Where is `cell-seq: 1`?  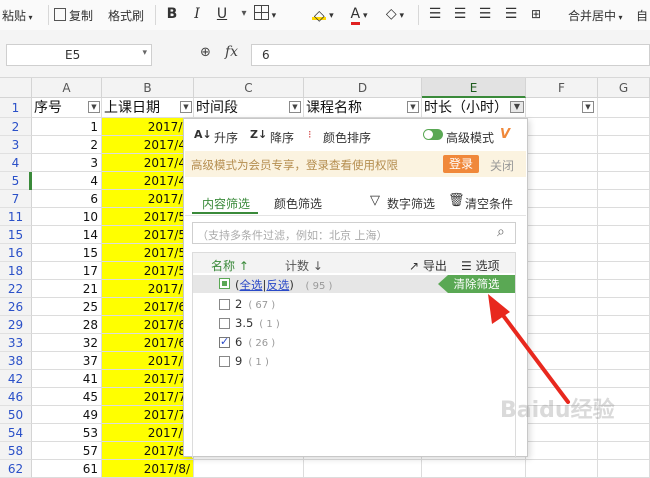 cell-seq: 1 is located at coordinates (67, 127).